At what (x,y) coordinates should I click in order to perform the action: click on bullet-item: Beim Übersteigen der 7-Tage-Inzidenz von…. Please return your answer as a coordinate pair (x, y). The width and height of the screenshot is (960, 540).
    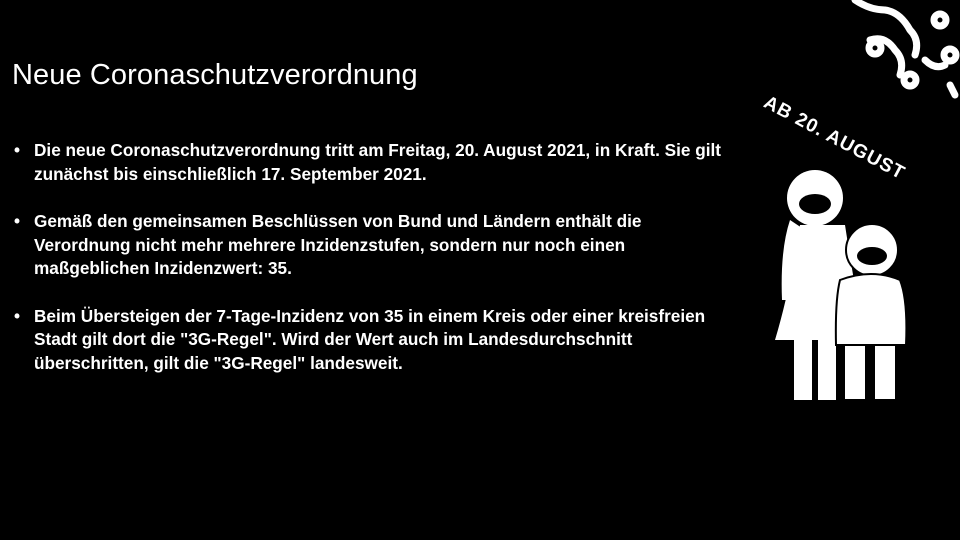
    Looking at the image, I should click on (374, 340).